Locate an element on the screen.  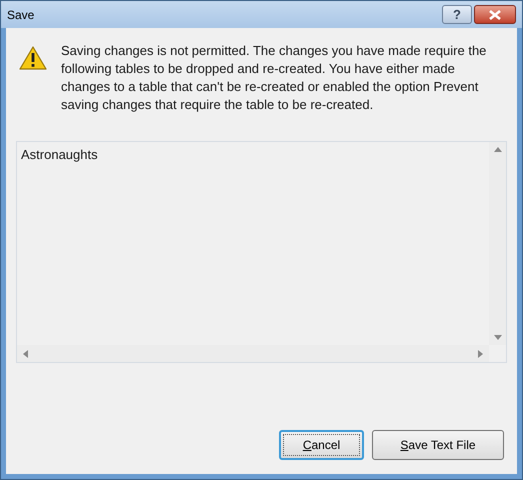
table-name: Astronaughts is located at coordinates (253, 154).